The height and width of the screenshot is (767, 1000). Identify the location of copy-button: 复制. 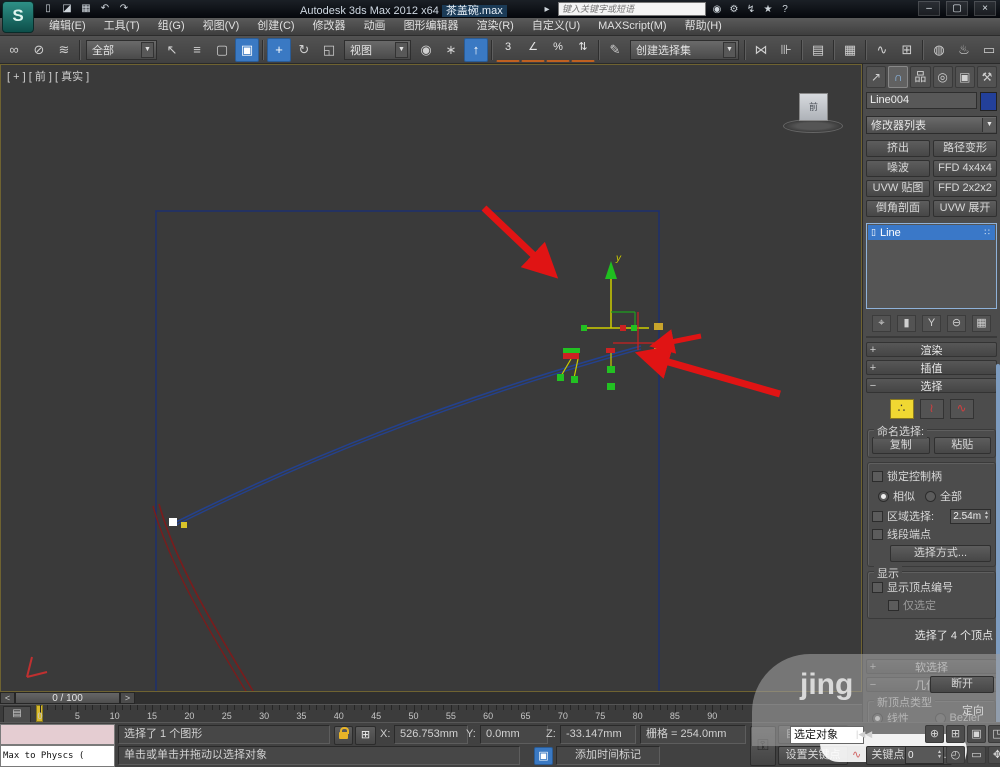
(901, 445).